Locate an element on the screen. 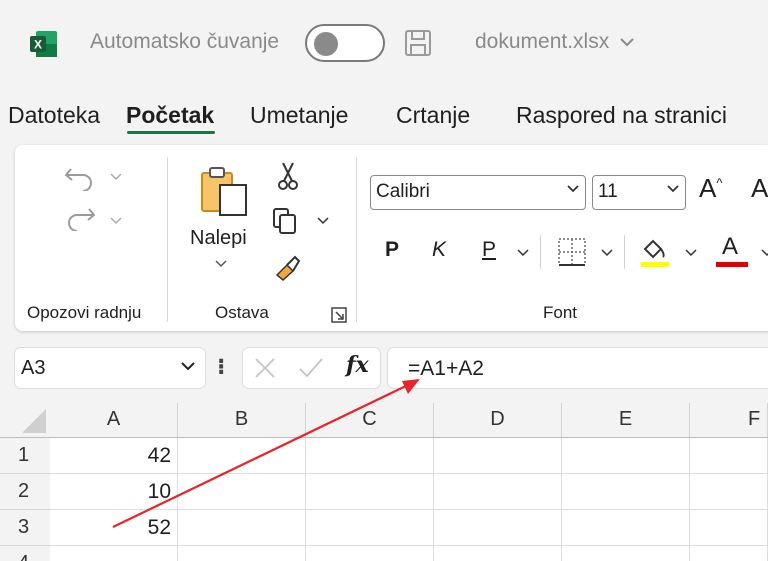 The image size is (768, 561). copy-icon is located at coordinates (285, 221).